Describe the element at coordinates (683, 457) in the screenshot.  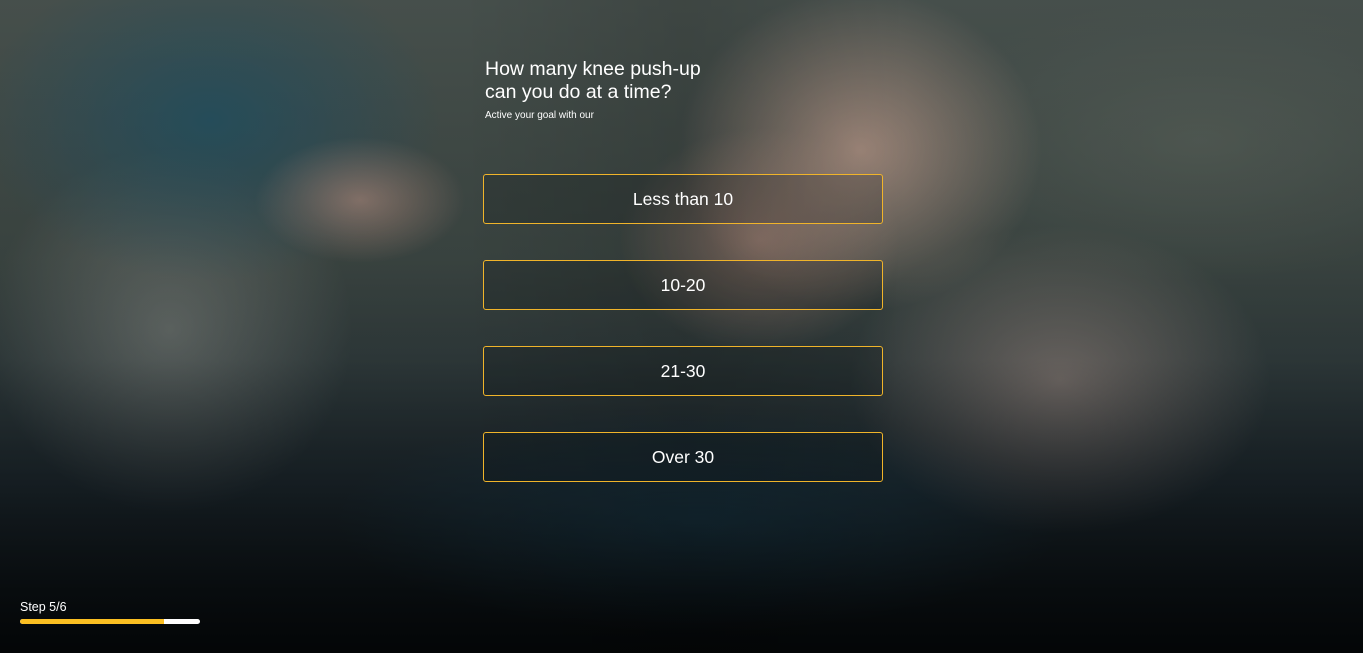
I see `option-over-30-button: Over 30` at that location.